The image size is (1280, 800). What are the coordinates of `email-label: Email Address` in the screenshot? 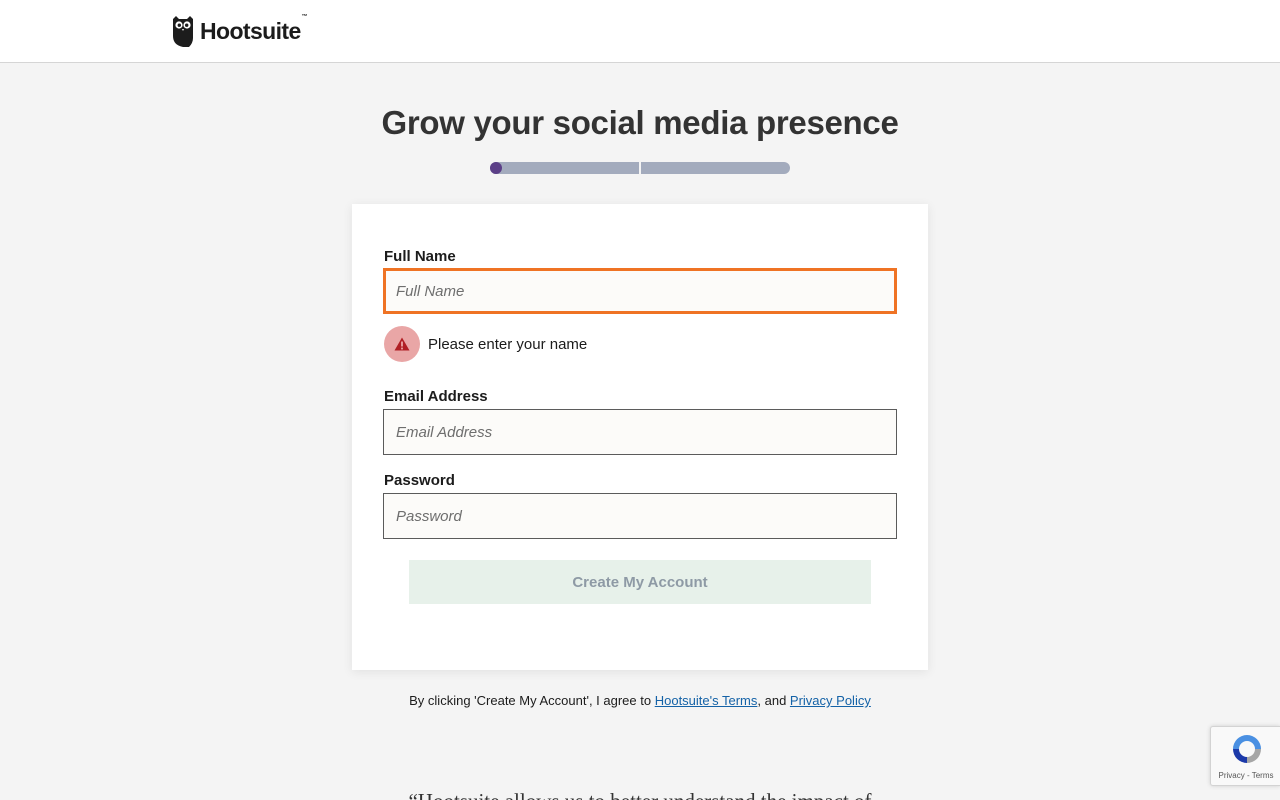 It's located at (436, 396).